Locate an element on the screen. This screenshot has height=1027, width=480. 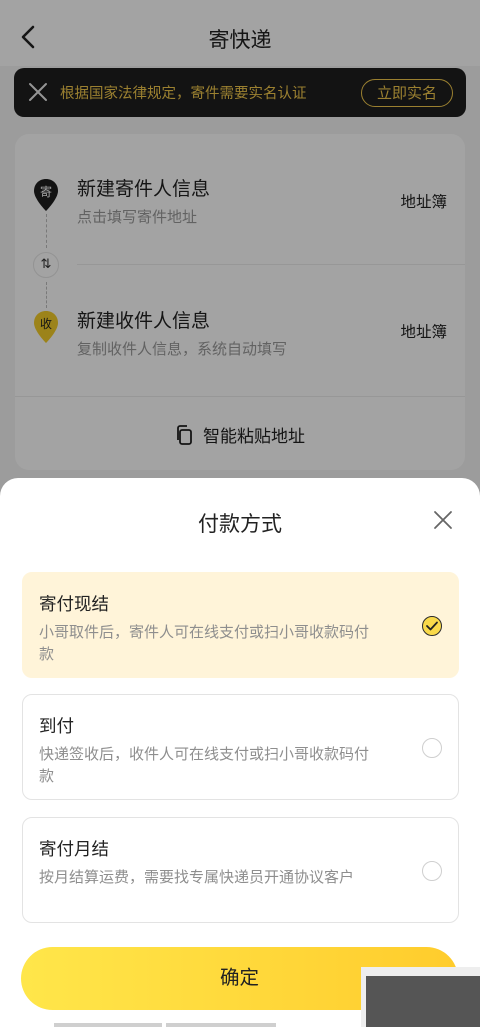
payment-option-prepaid: 寄付现结 小哥取件后，寄件人可在线支付或扫小哥收款码付款 is located at coordinates (240, 625).